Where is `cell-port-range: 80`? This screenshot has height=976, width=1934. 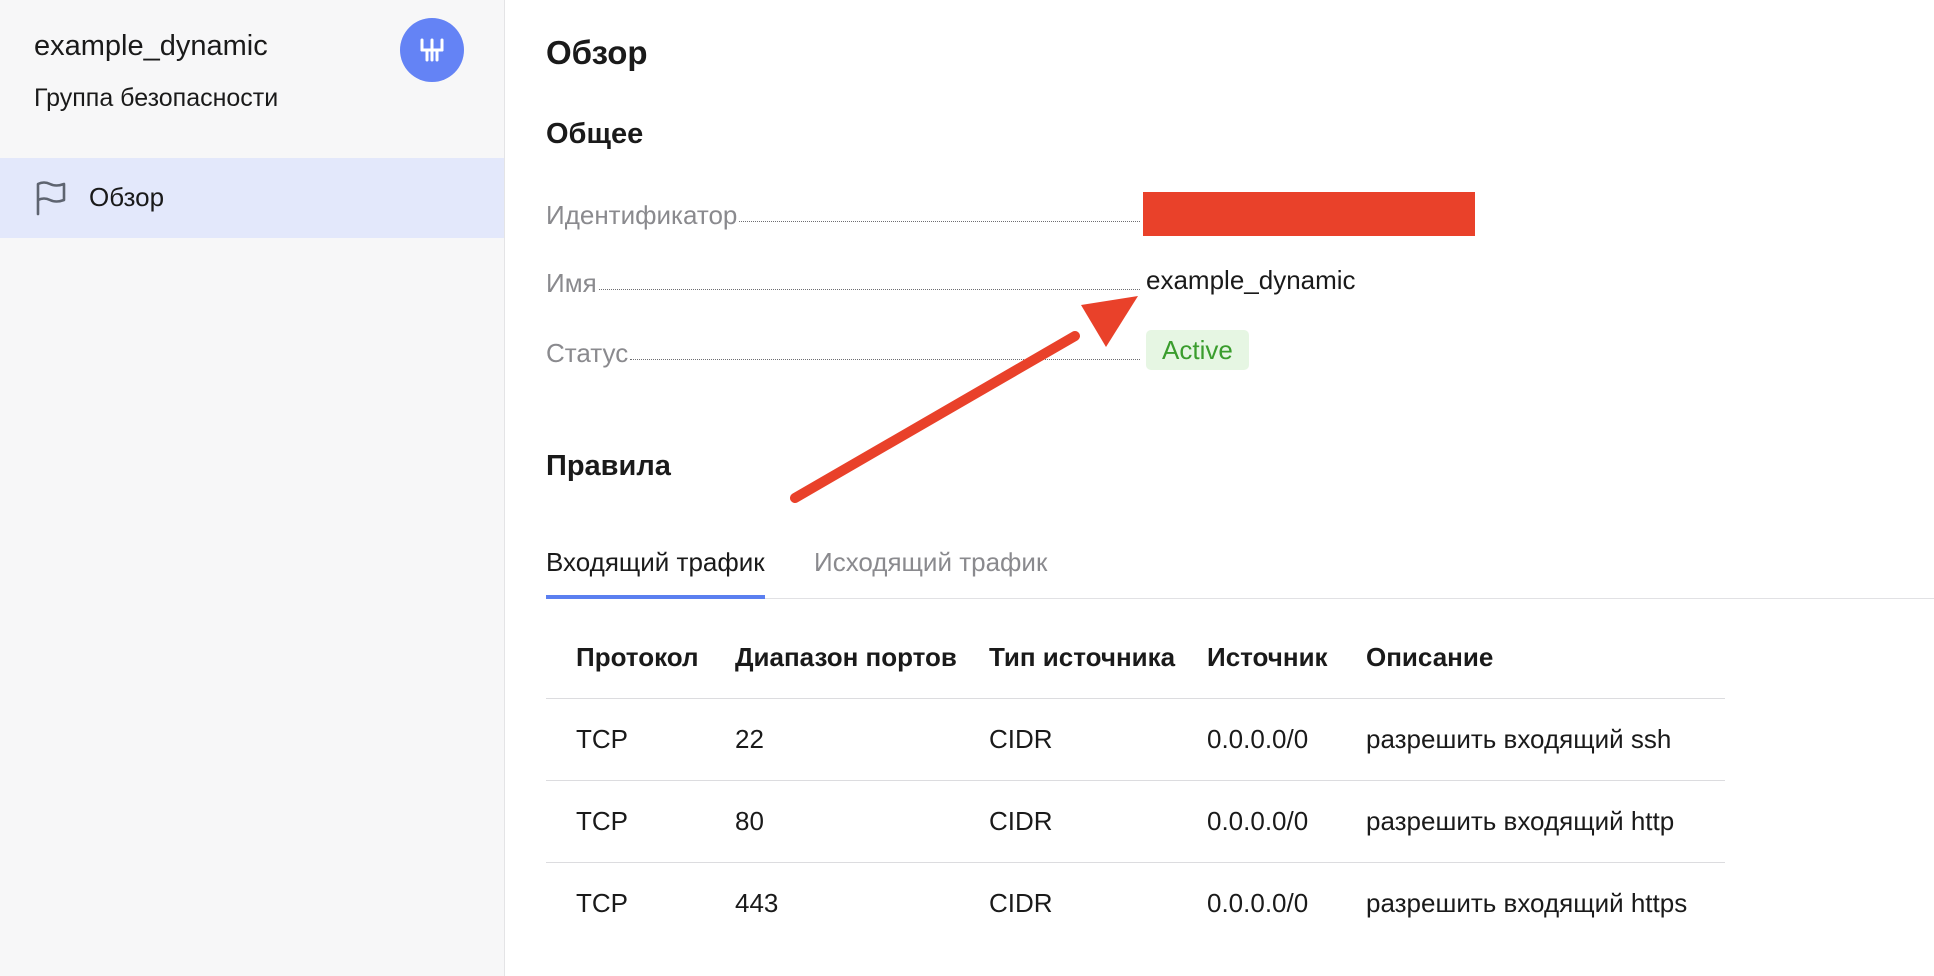 cell-port-range: 80 is located at coordinates (832, 821).